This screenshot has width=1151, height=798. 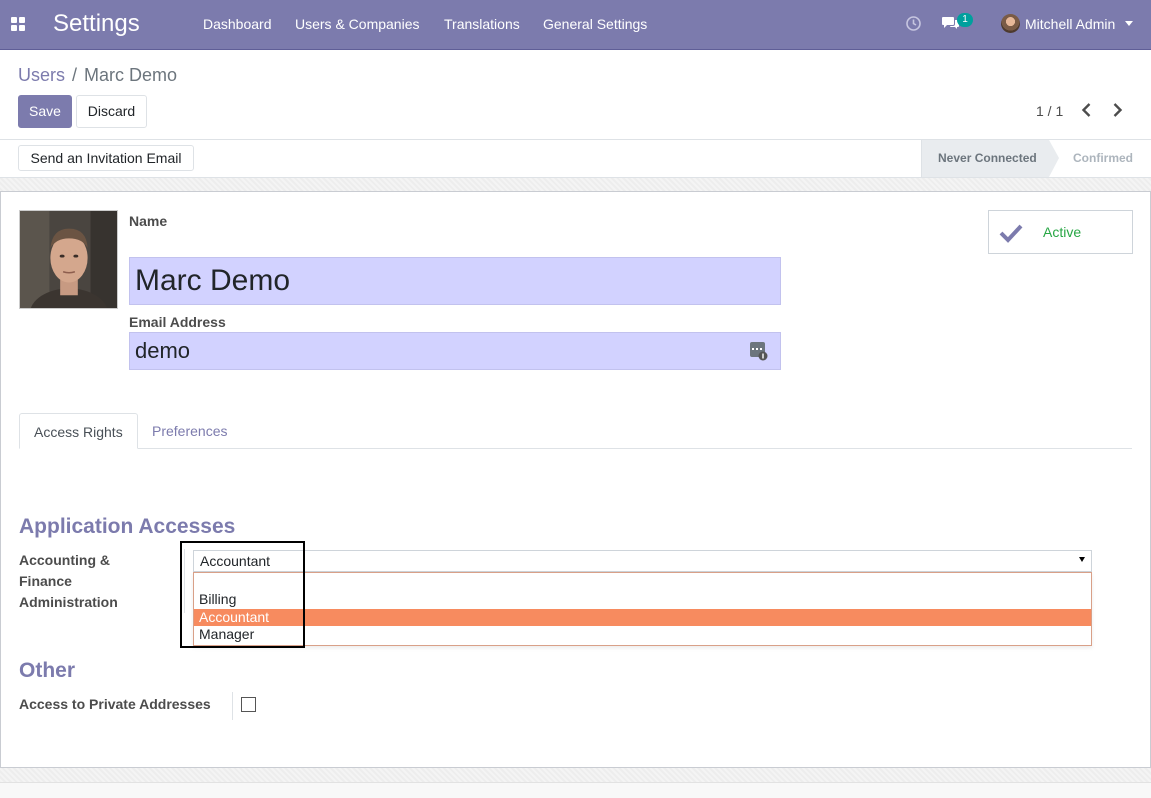 I want to click on email-input: demo, so click(x=455, y=351).